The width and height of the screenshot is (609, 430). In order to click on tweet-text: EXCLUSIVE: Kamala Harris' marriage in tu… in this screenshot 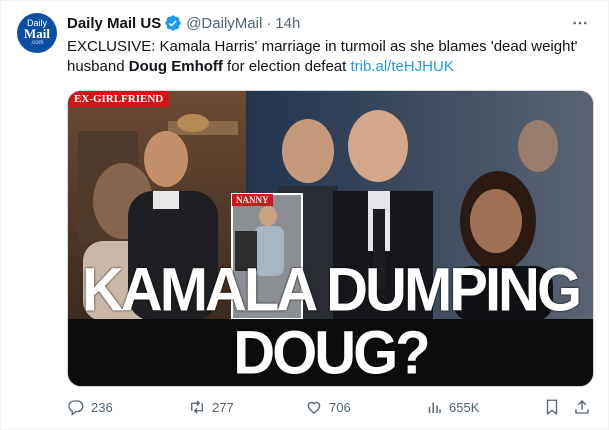, I will do `click(332, 57)`.